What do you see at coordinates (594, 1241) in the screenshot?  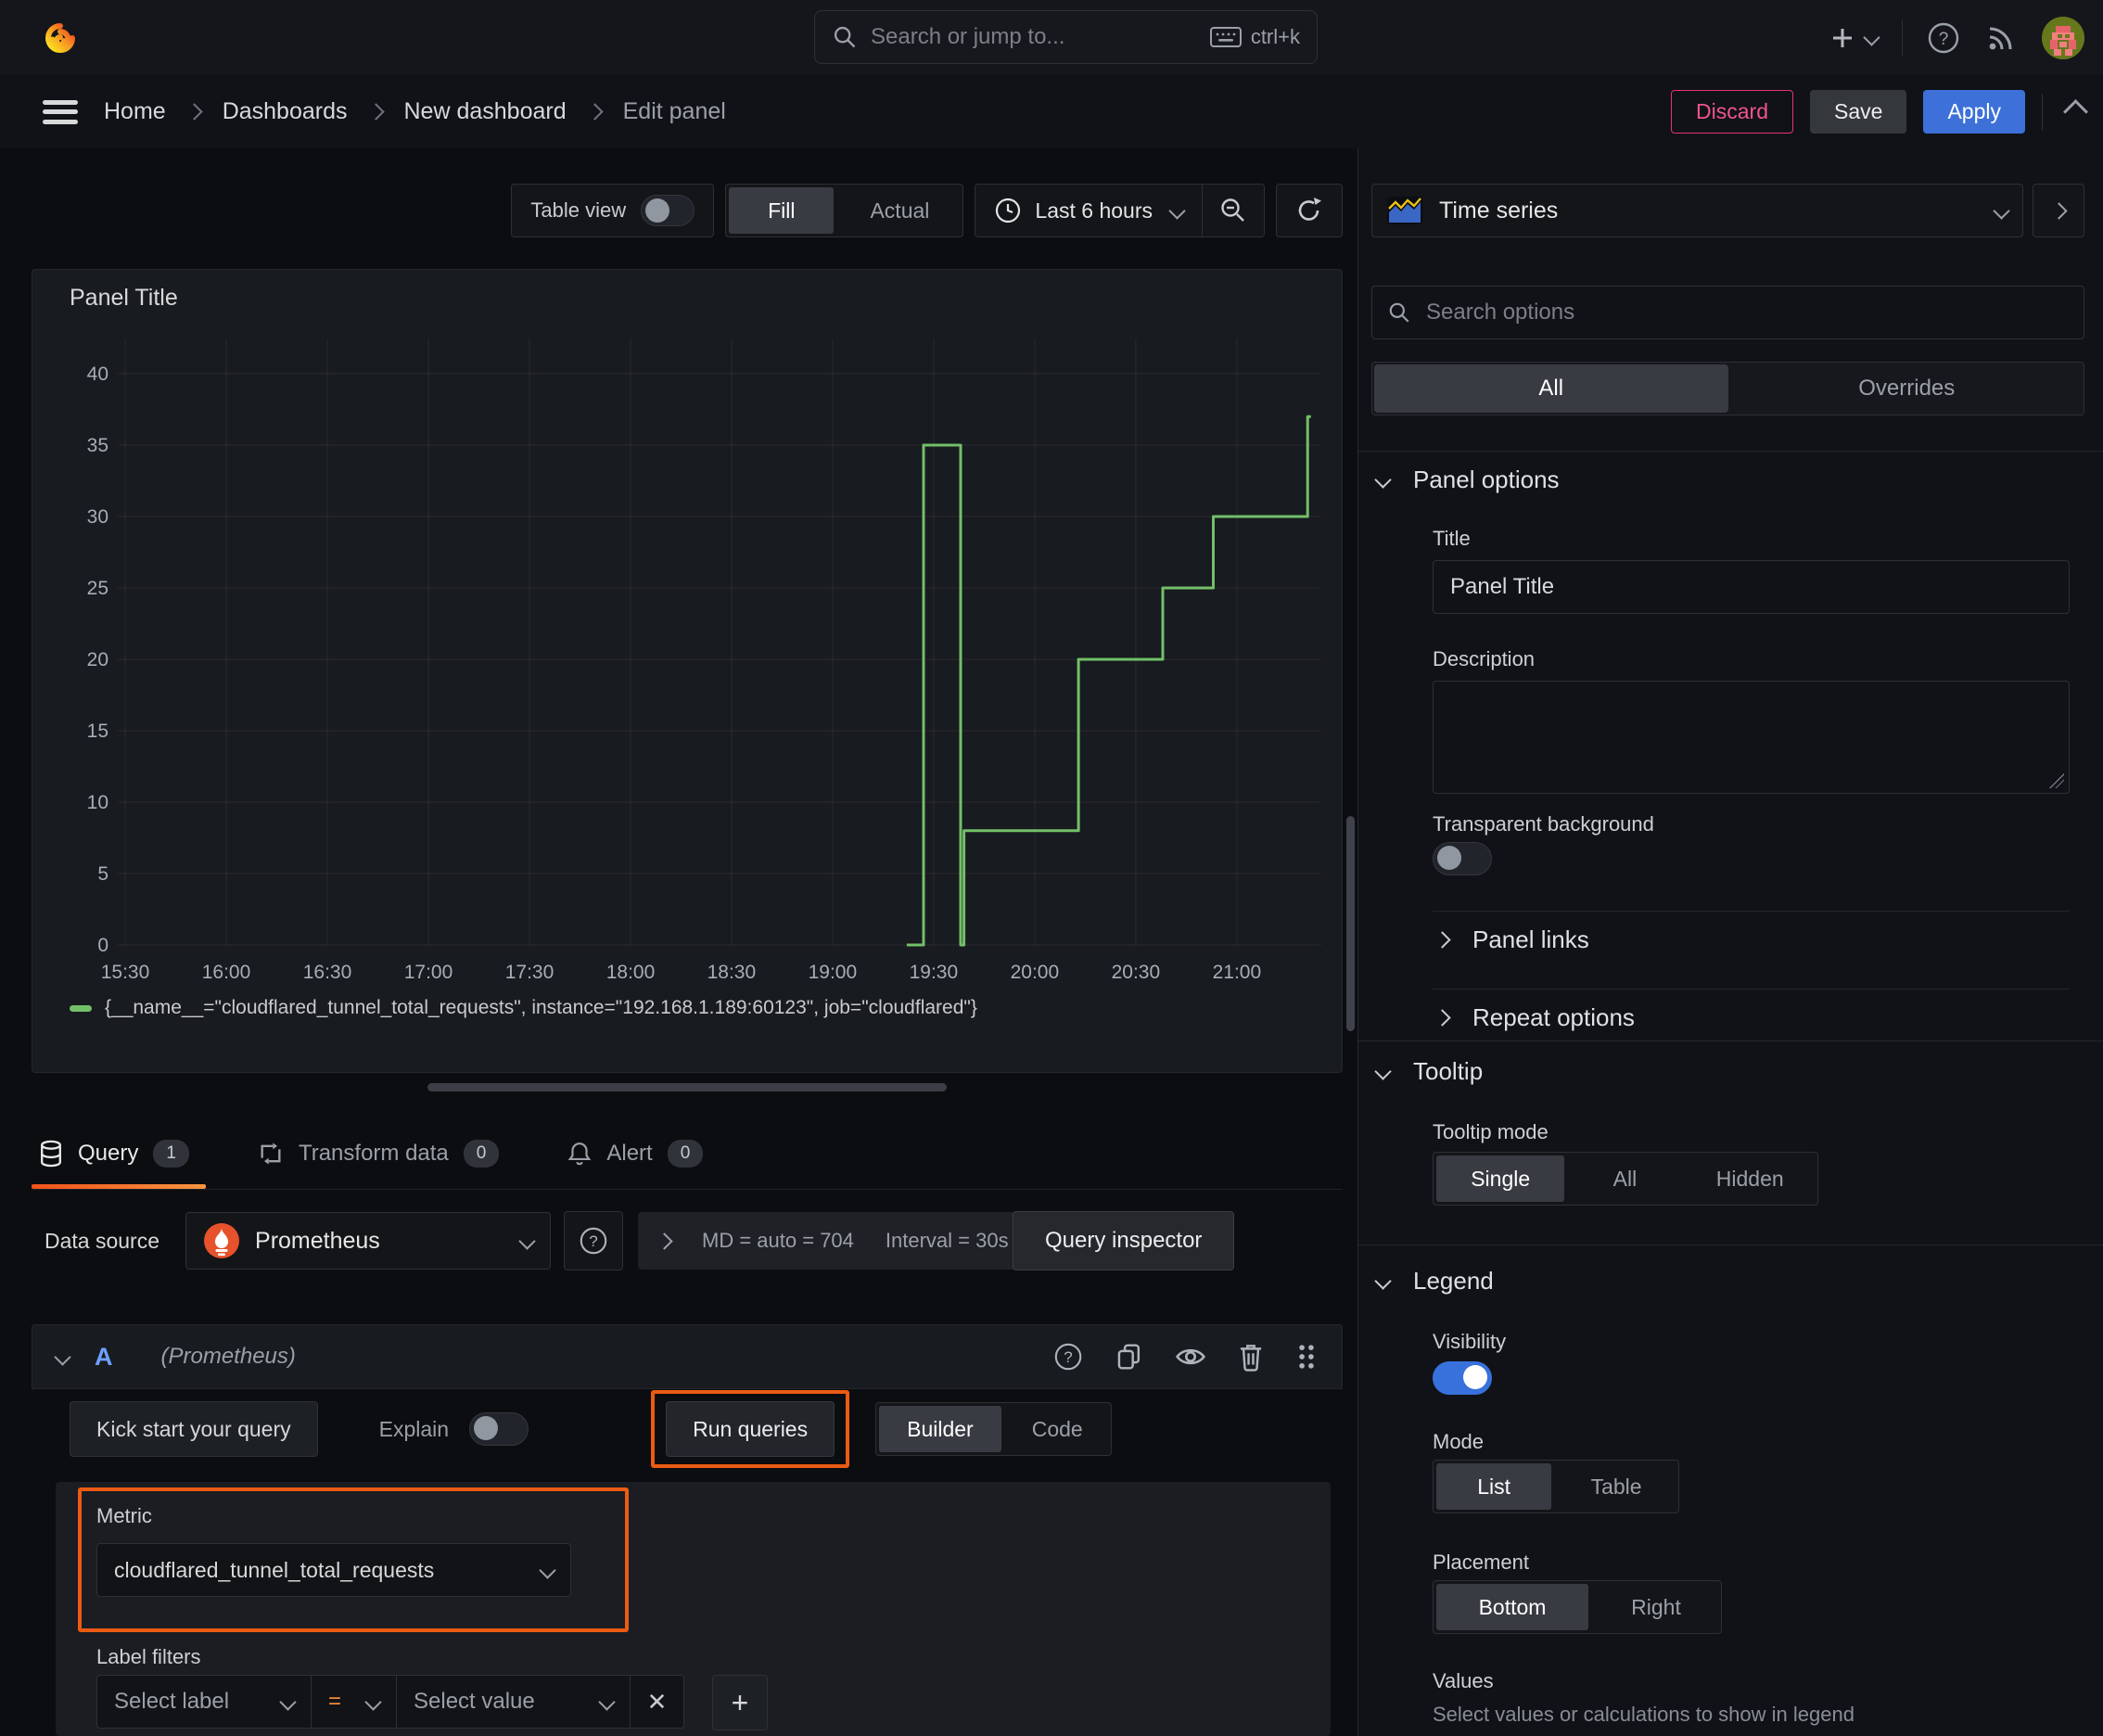 I see `datasource-help-button: ?` at bounding box center [594, 1241].